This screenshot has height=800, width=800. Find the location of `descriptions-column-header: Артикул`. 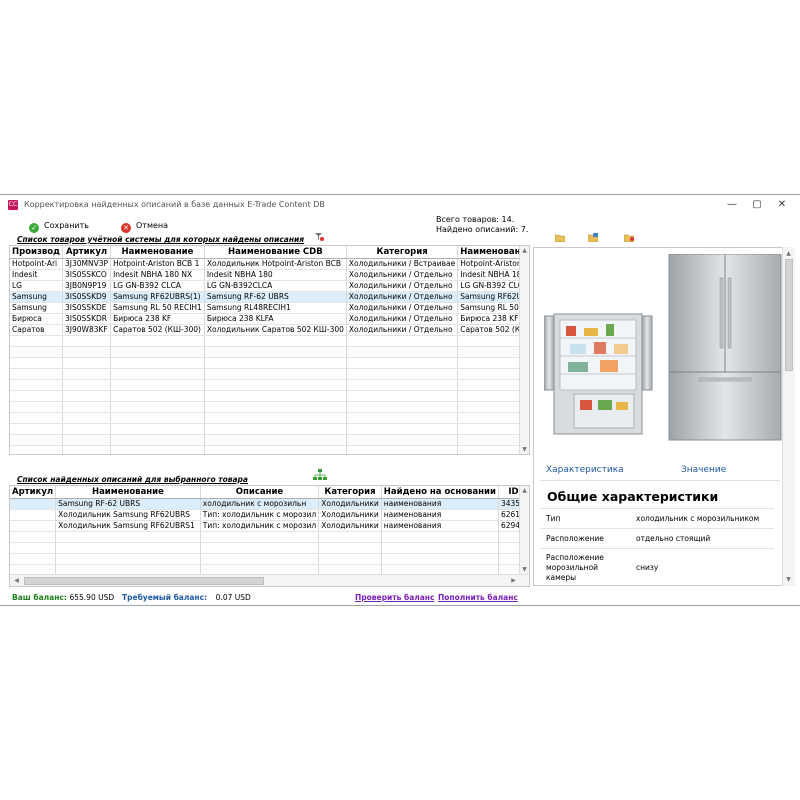

descriptions-column-header: Артикул is located at coordinates (33, 492).